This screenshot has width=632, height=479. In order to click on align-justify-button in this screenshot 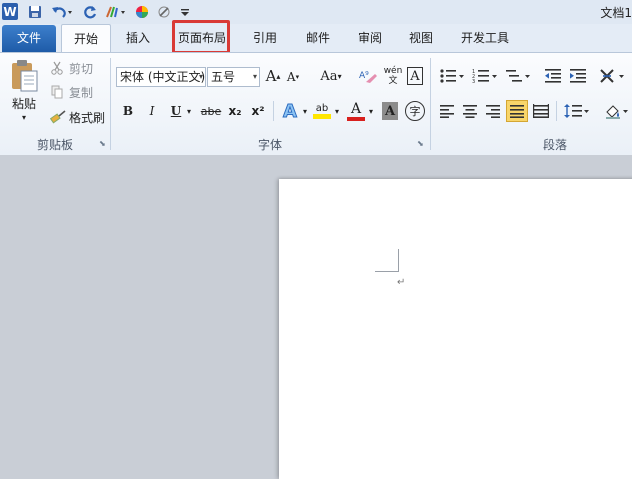, I will do `click(517, 111)`.